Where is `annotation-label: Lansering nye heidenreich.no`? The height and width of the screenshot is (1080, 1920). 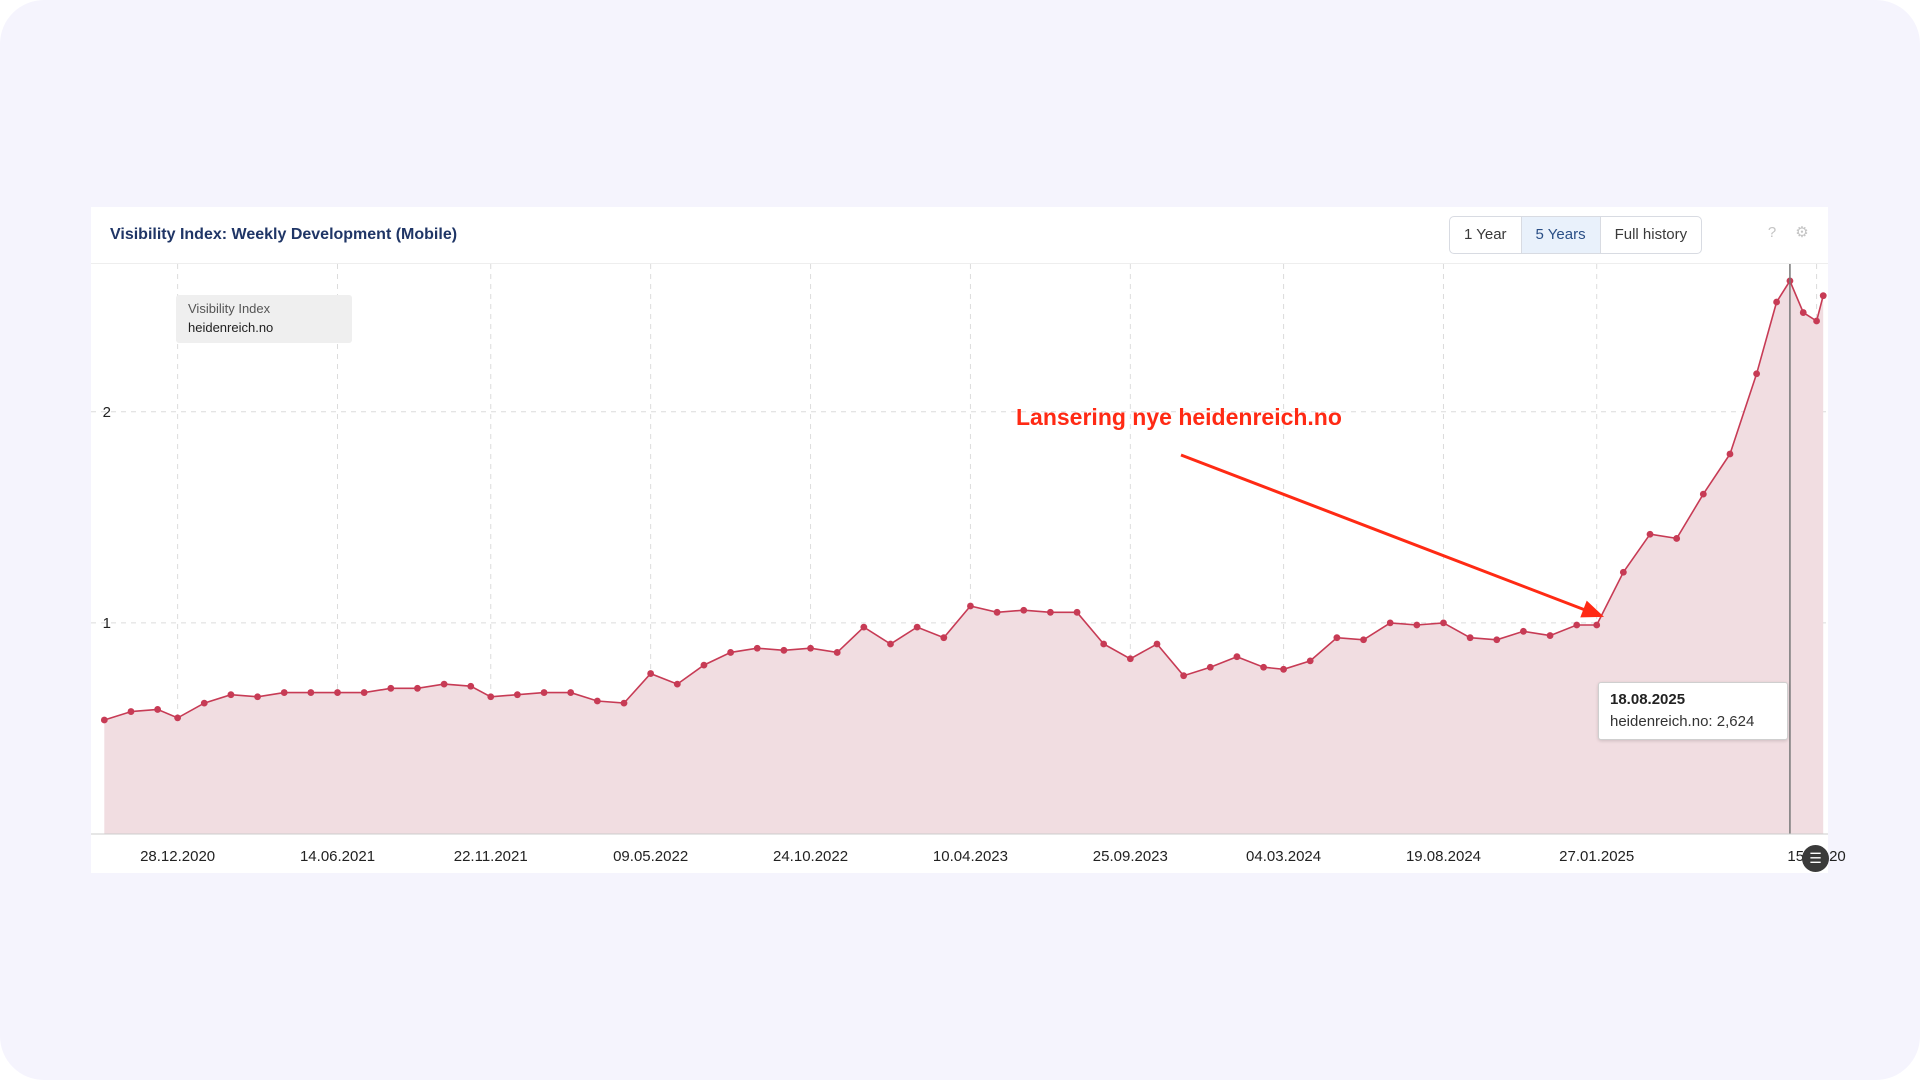 annotation-label: Lansering nye heidenreich.no is located at coordinates (1179, 417).